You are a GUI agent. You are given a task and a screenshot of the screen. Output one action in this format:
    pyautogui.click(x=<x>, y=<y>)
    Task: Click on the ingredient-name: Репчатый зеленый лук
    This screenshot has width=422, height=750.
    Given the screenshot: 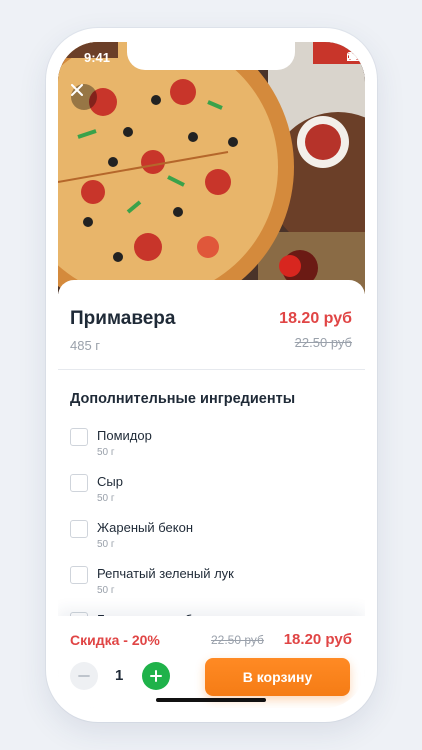 What is the action you would take?
    pyautogui.click(x=165, y=573)
    